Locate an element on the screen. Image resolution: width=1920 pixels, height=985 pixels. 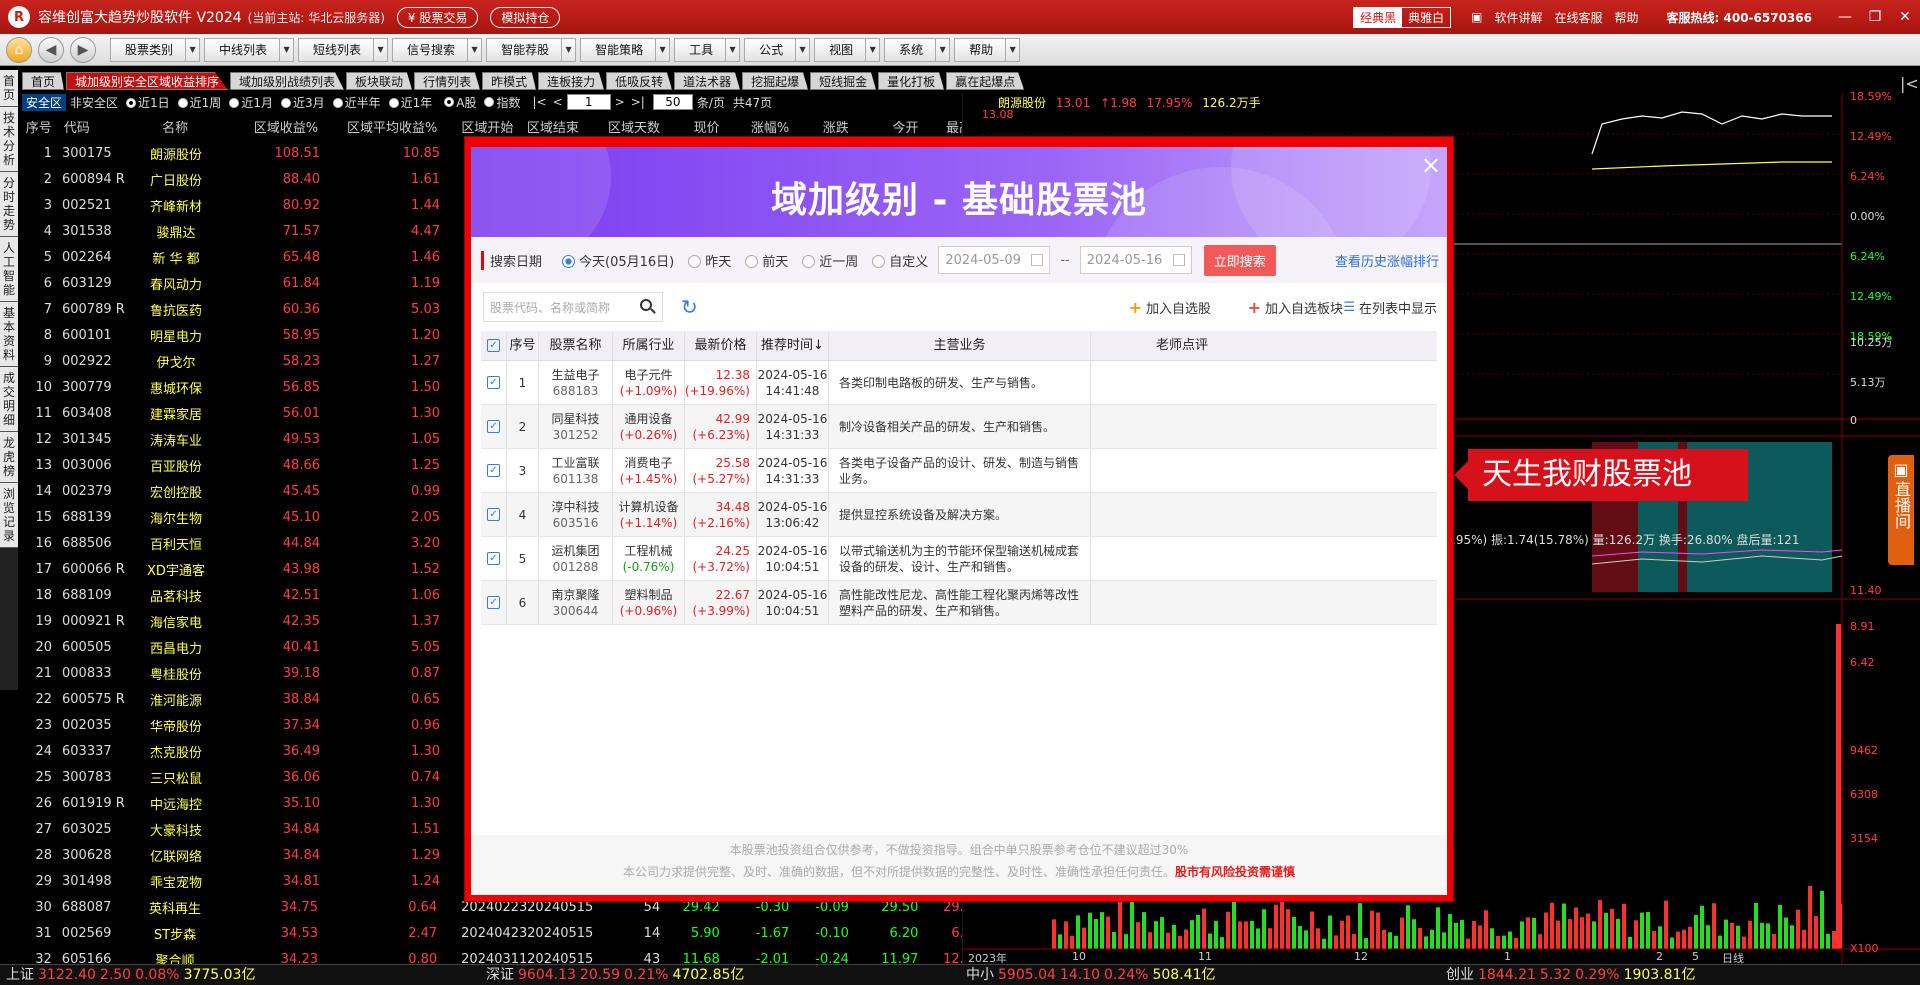
home-icon: ⌂ is located at coordinates (19, 49).